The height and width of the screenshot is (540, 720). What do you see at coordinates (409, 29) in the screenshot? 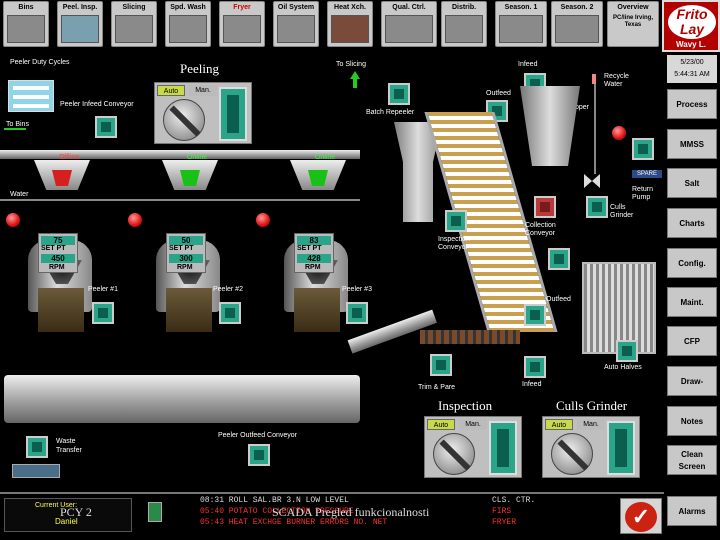
I see `qual-thumbnail` at bounding box center [409, 29].